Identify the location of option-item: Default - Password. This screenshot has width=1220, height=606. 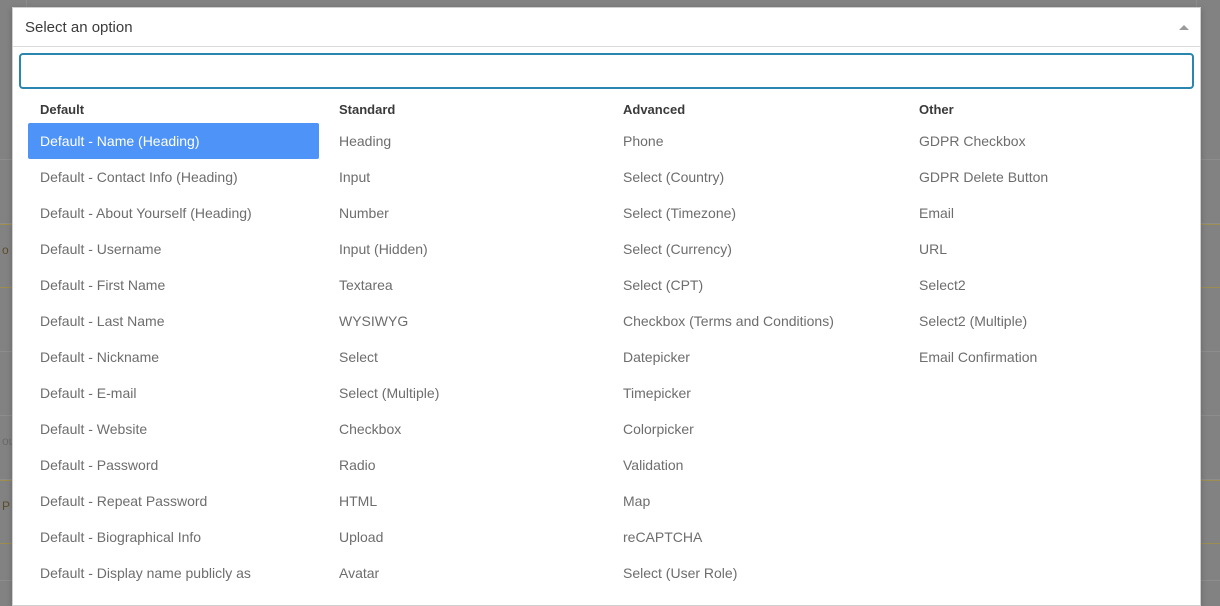
(173, 465).